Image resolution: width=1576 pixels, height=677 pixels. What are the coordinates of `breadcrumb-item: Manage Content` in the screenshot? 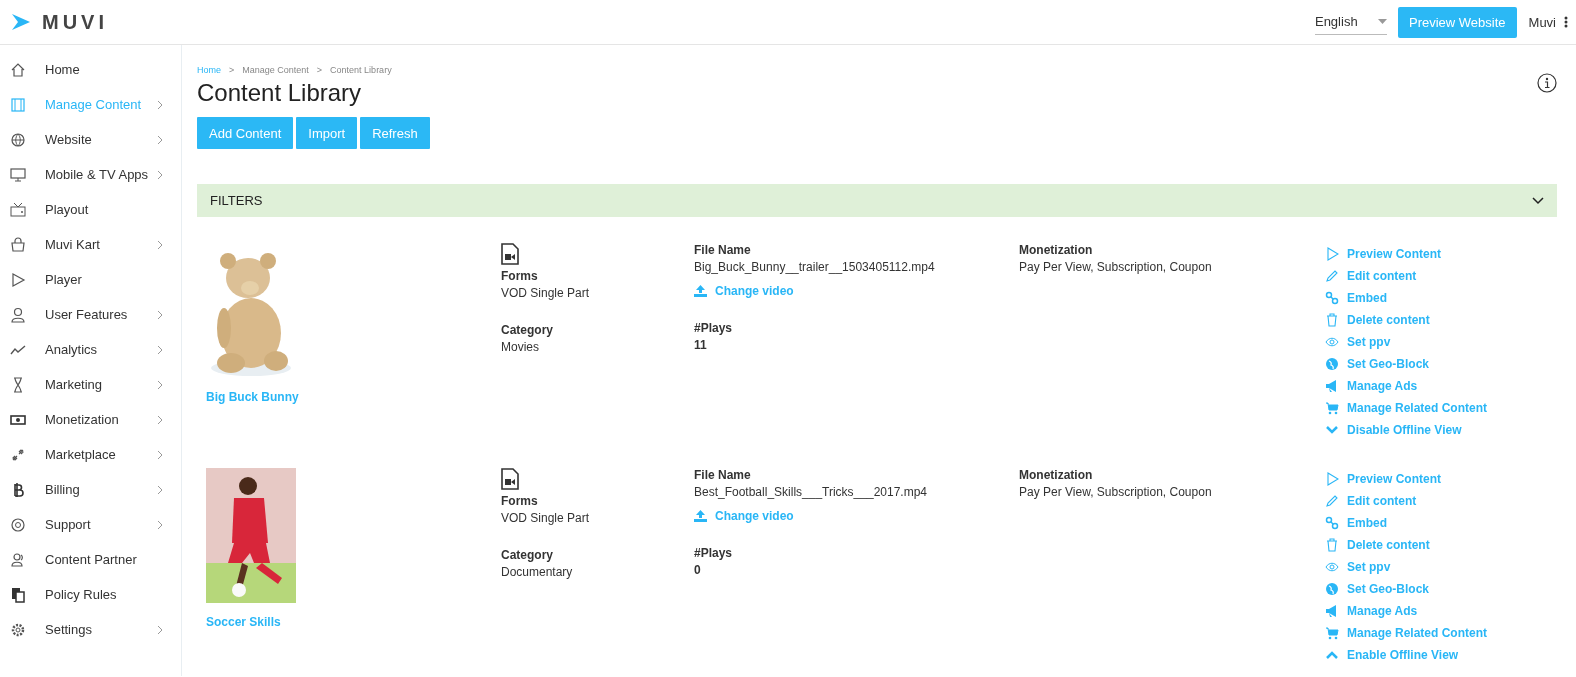 It's located at (275, 70).